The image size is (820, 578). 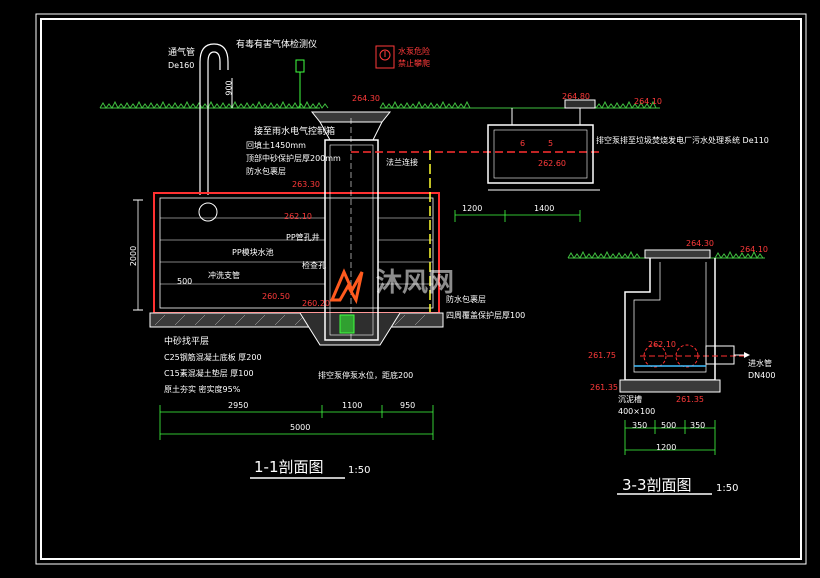 I want to click on pump-icon, so click(x=347, y=324).